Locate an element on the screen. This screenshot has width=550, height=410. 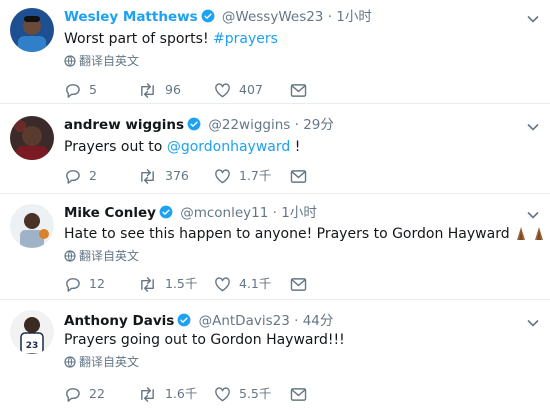
reply-button: 22 is located at coordinates (84, 394).